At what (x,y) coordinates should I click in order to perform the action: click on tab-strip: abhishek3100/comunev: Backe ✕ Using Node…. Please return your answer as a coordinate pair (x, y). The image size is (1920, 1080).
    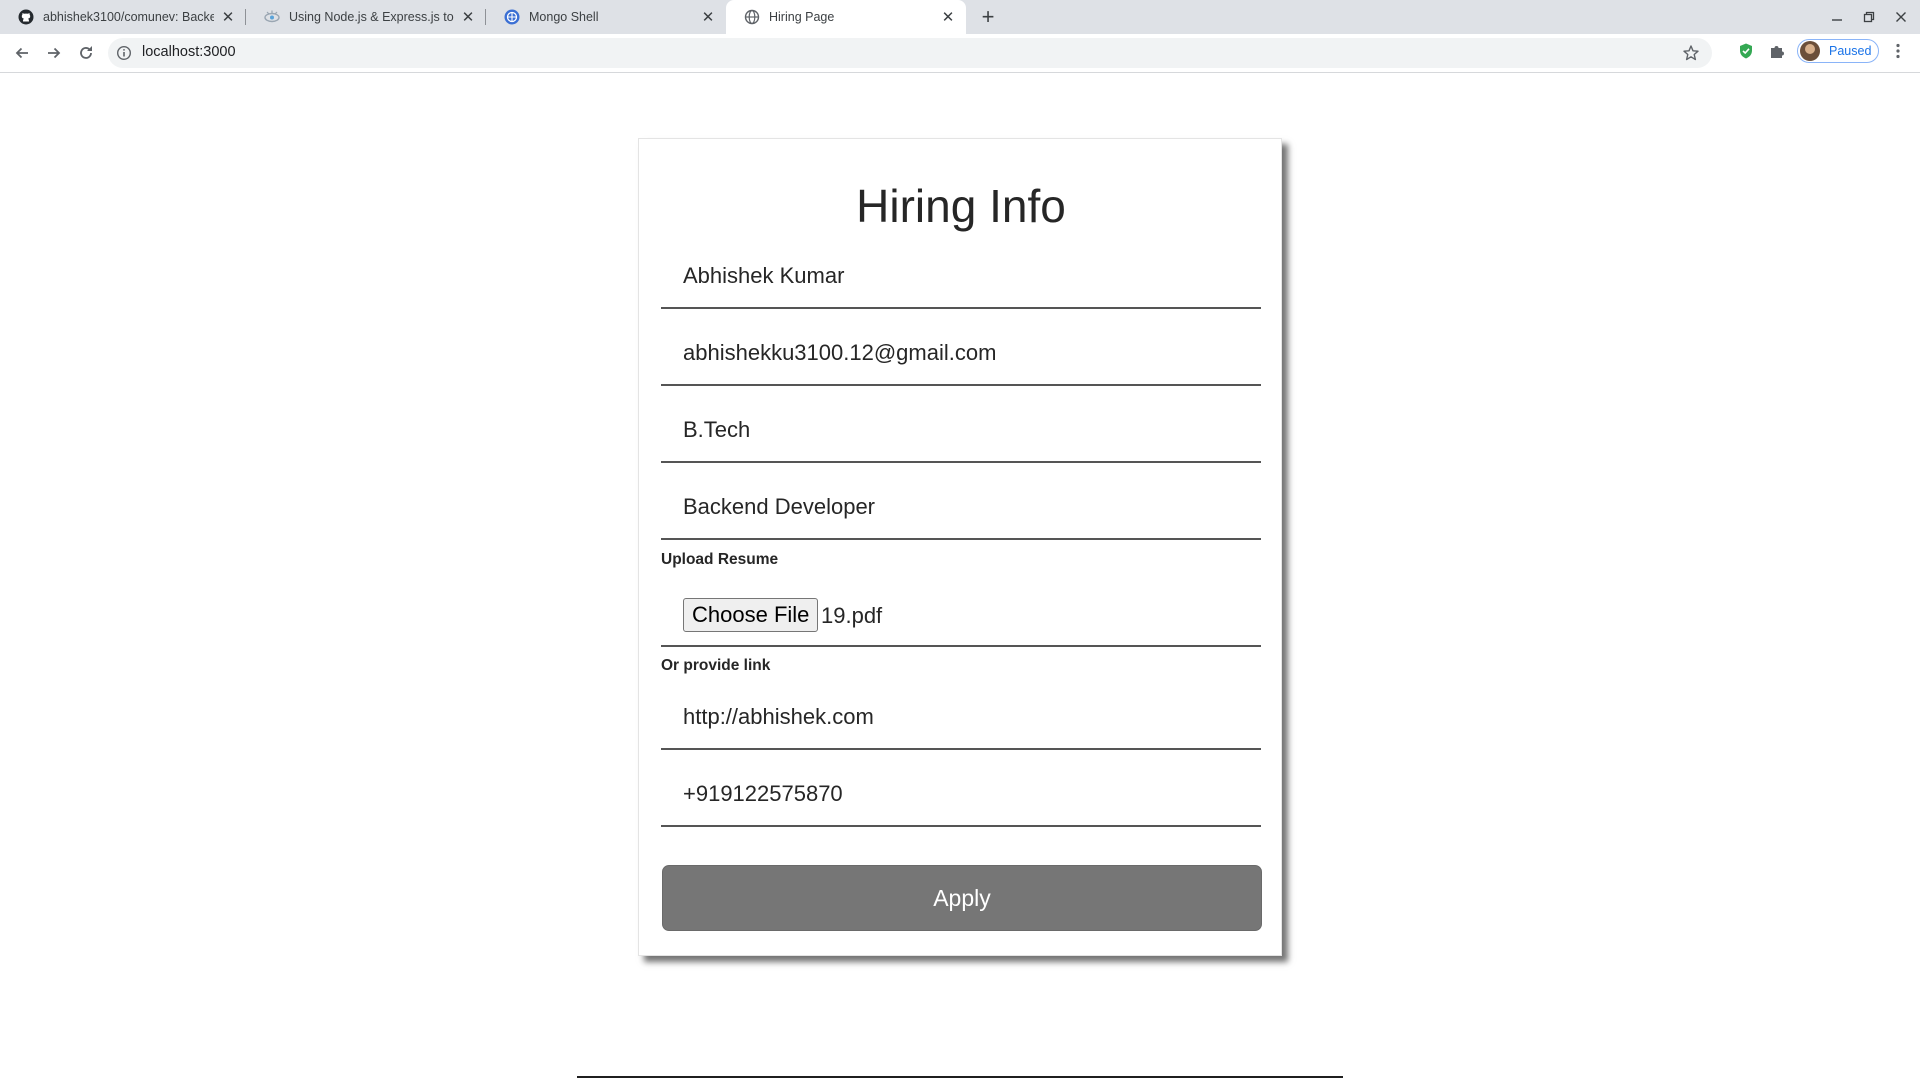
    Looking at the image, I should click on (960, 17).